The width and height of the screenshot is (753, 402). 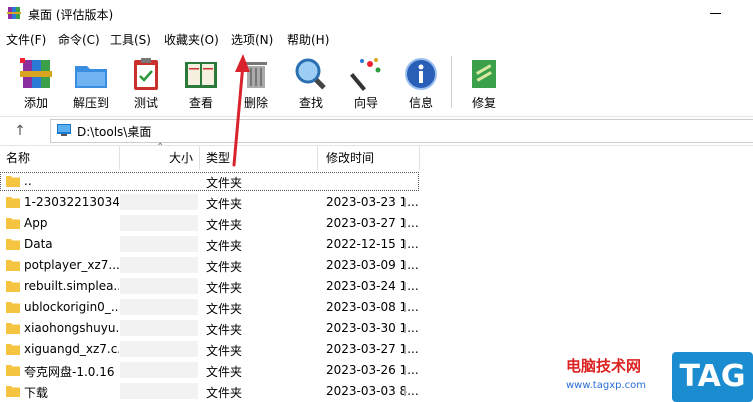 What do you see at coordinates (146, 74) in the screenshot?
I see `test-clipboard-icon` at bounding box center [146, 74].